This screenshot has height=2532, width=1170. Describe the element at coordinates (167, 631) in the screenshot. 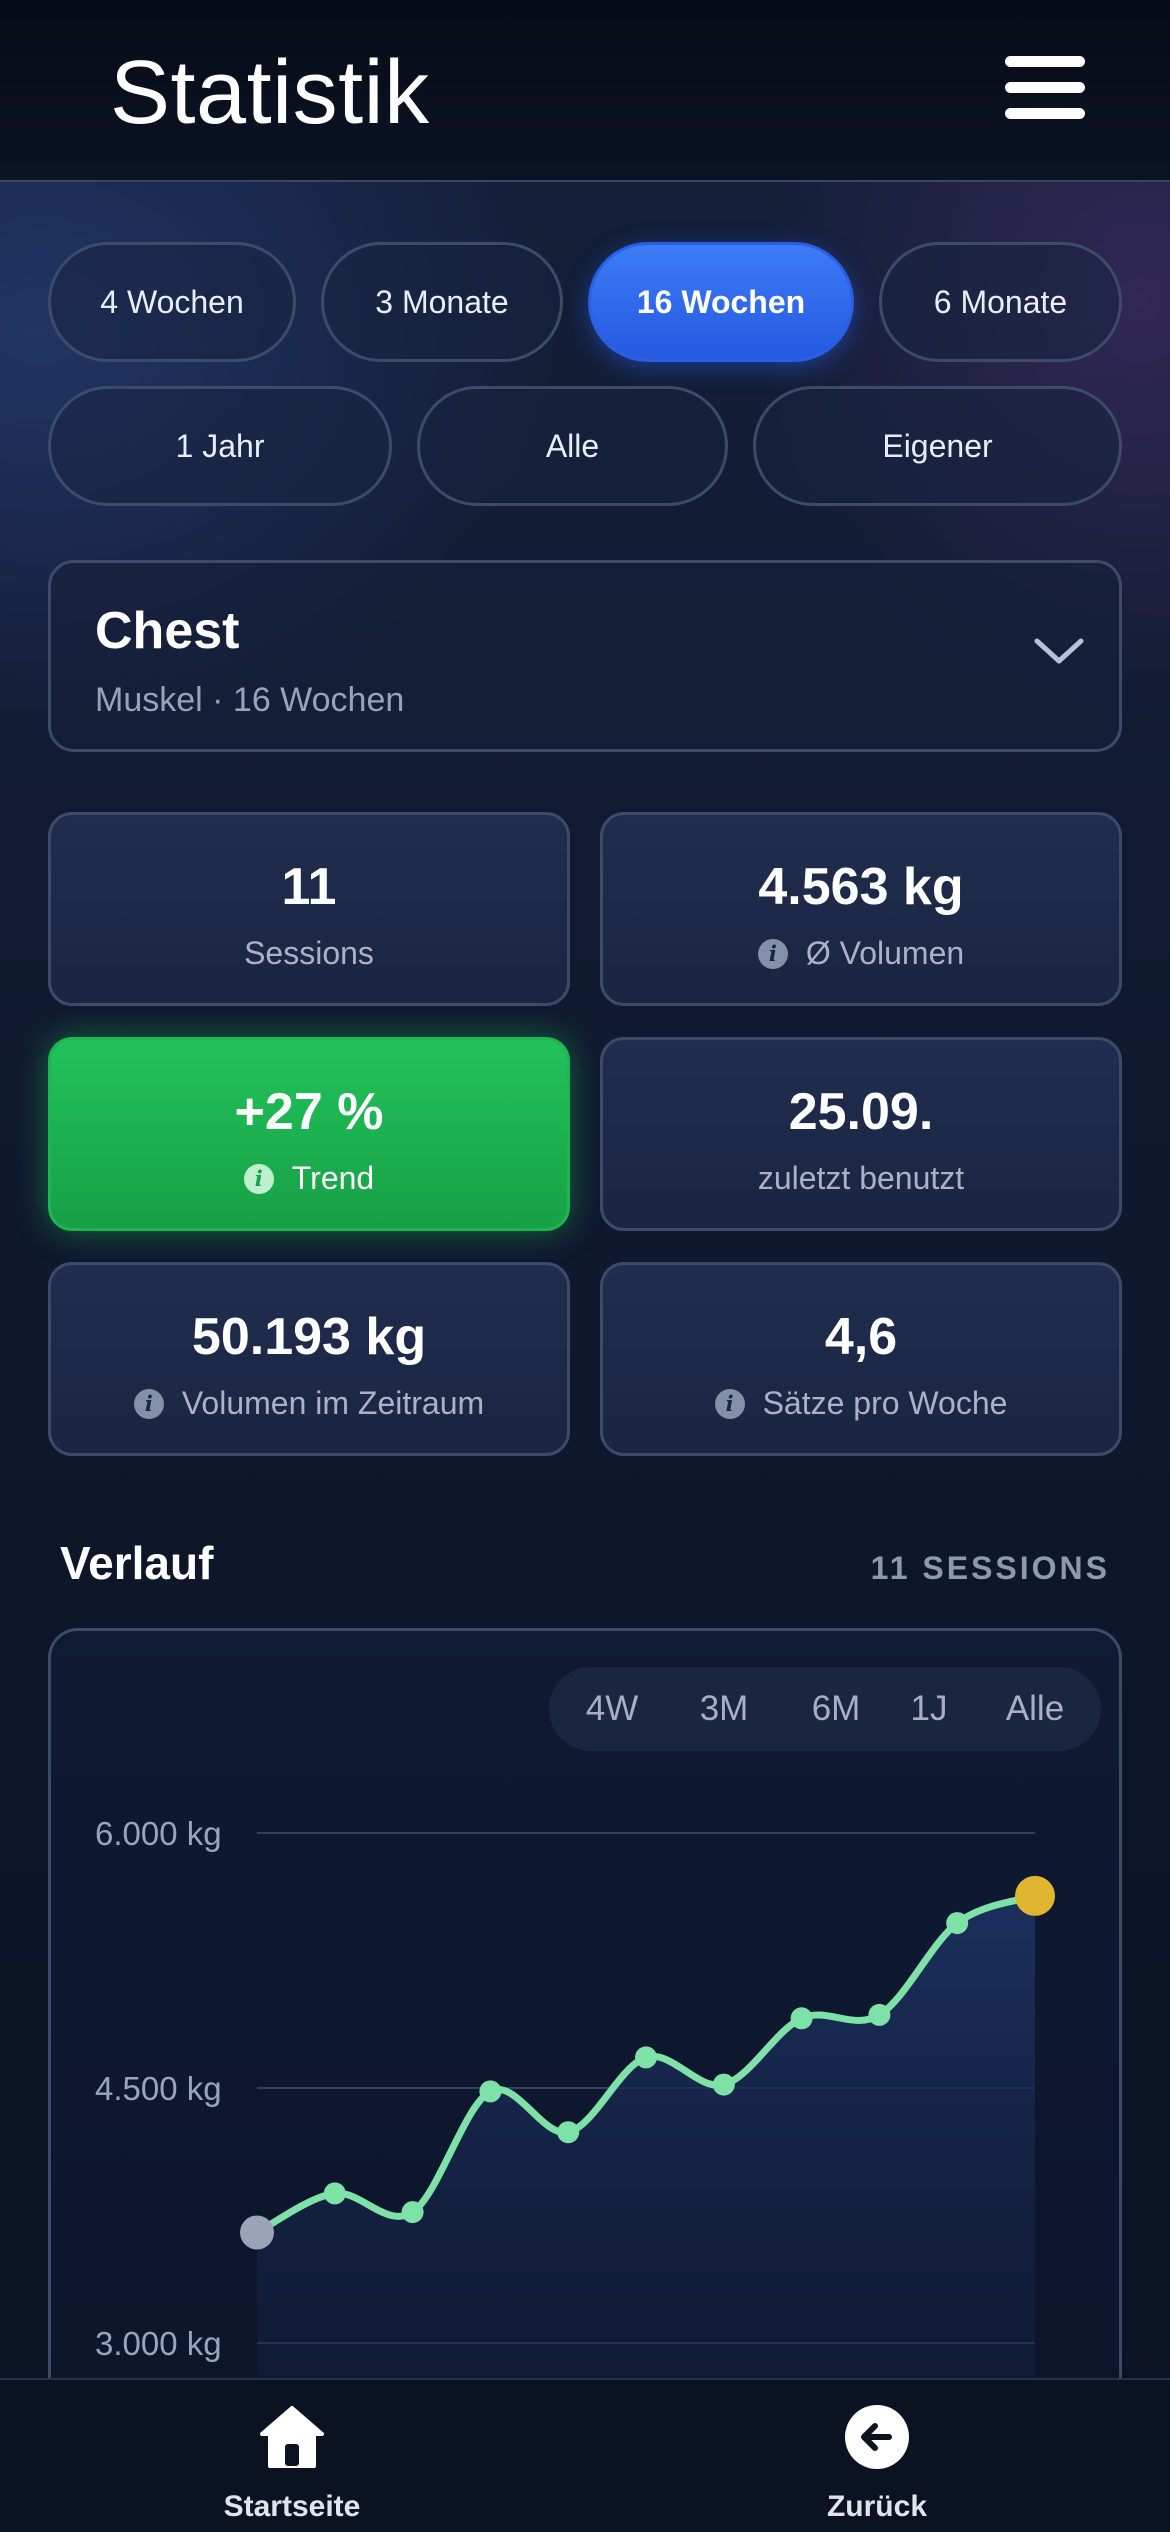

I see `selector-title: Chest` at that location.